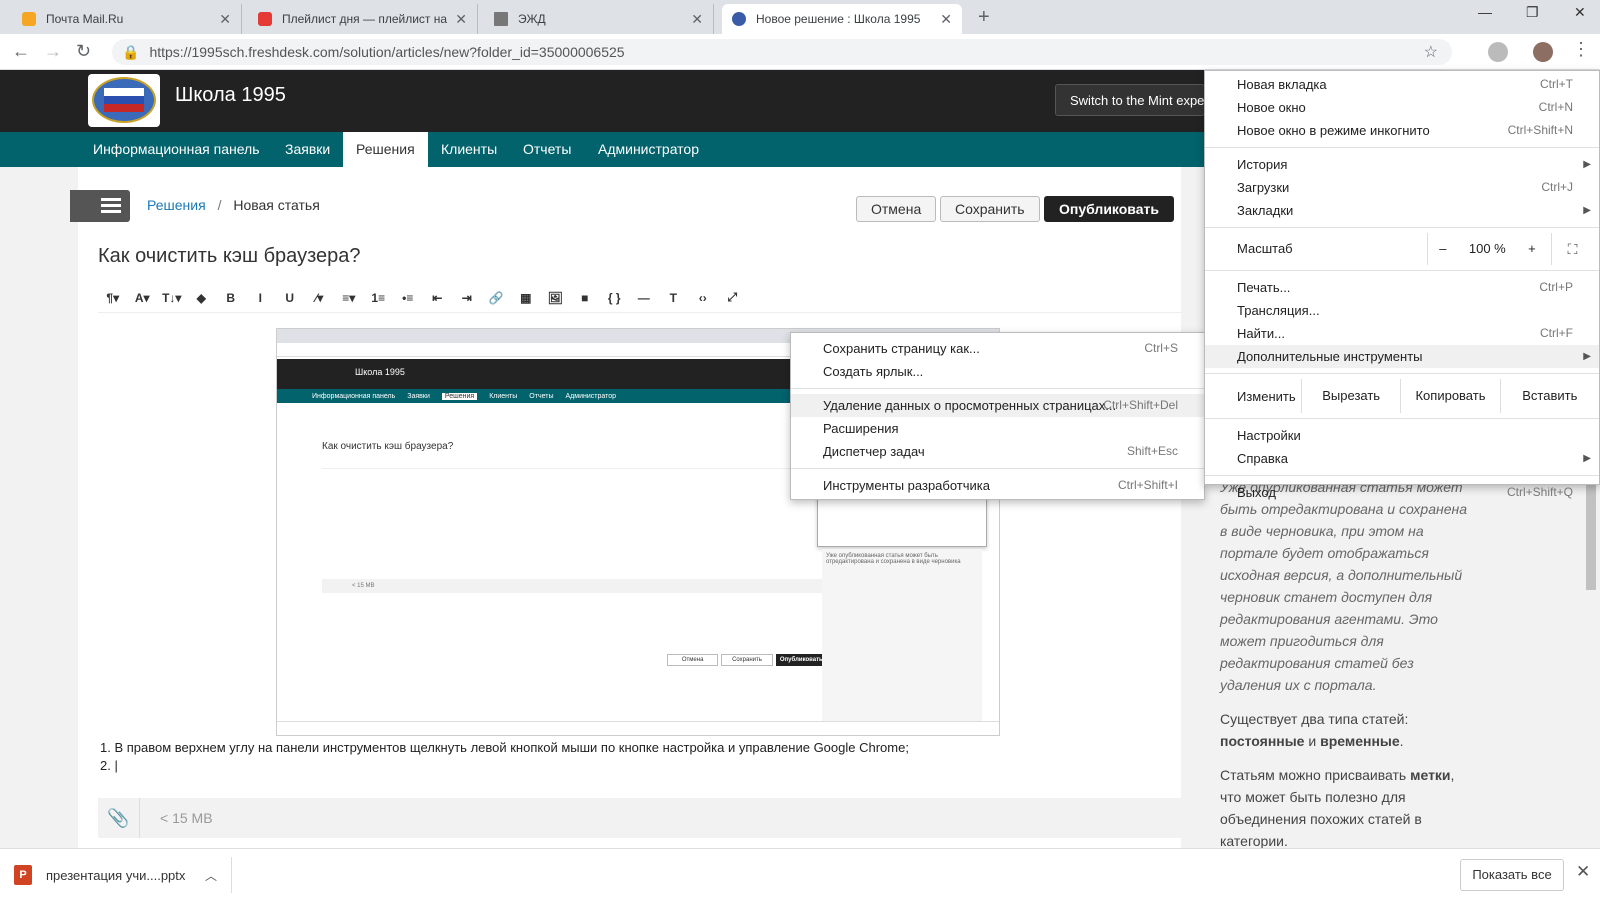  I want to click on sidebar-toggle-button, so click(100, 206).